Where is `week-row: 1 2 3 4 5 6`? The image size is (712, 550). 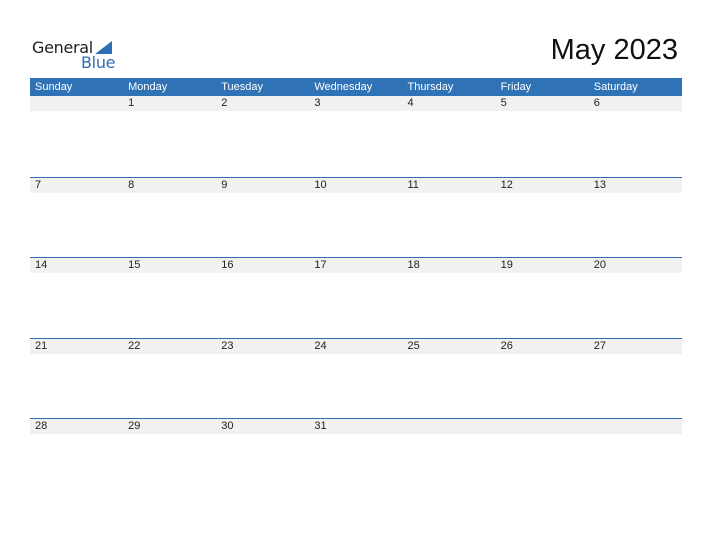
week-row: 1 2 3 4 5 6 is located at coordinates (356, 136).